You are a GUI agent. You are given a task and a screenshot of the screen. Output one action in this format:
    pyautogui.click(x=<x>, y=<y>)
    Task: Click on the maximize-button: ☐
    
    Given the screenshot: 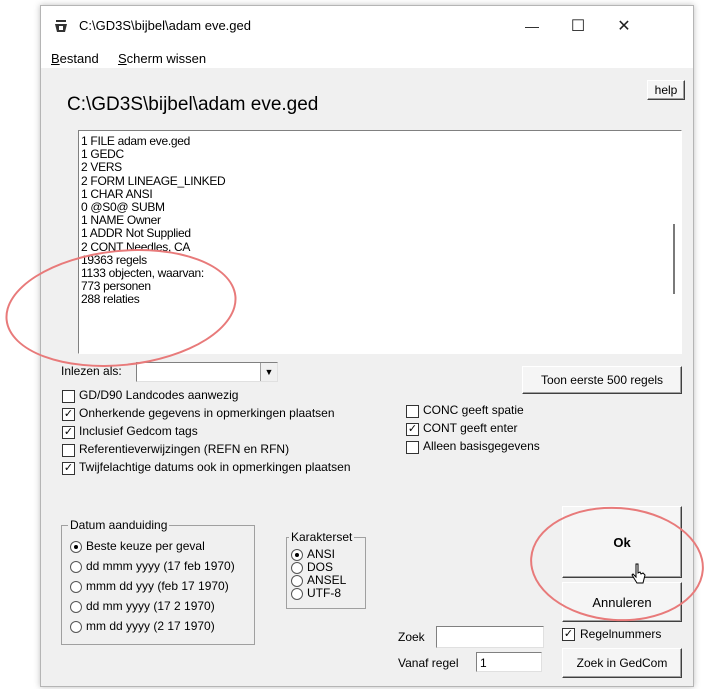 What is the action you would take?
    pyautogui.click(x=578, y=26)
    